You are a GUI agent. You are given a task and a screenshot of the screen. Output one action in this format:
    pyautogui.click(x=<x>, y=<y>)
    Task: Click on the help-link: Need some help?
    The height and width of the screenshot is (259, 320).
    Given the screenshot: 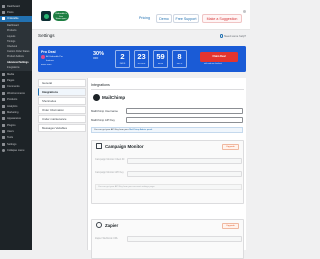 What is the action you would take?
    pyautogui.click(x=233, y=36)
    